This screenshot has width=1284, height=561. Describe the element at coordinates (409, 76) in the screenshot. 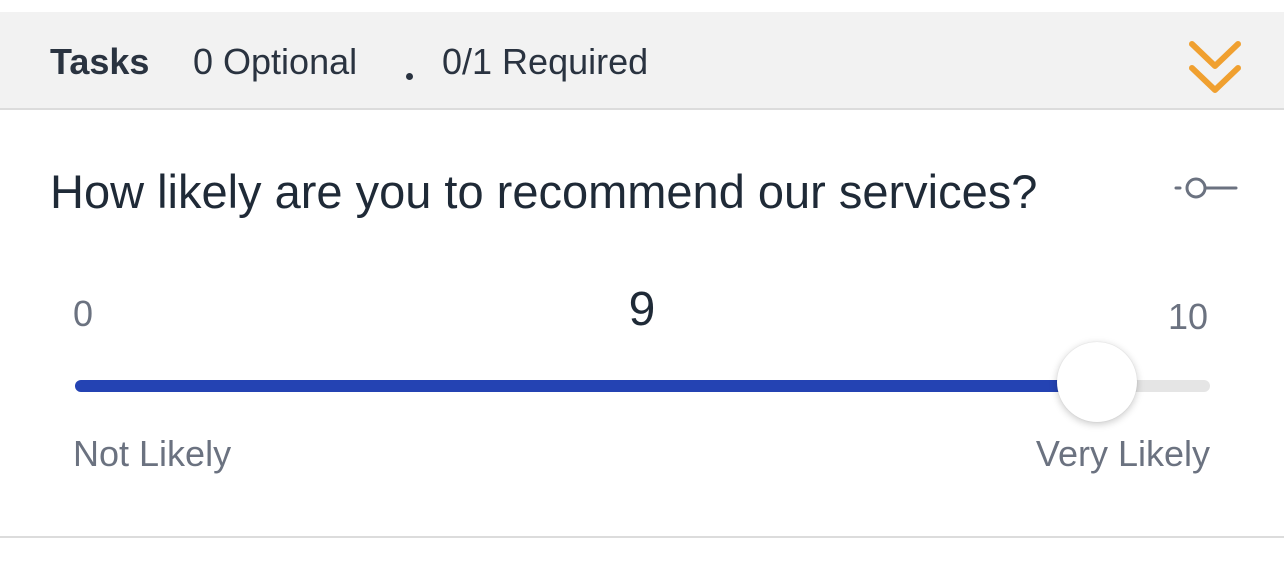

I see `separator-dot` at that location.